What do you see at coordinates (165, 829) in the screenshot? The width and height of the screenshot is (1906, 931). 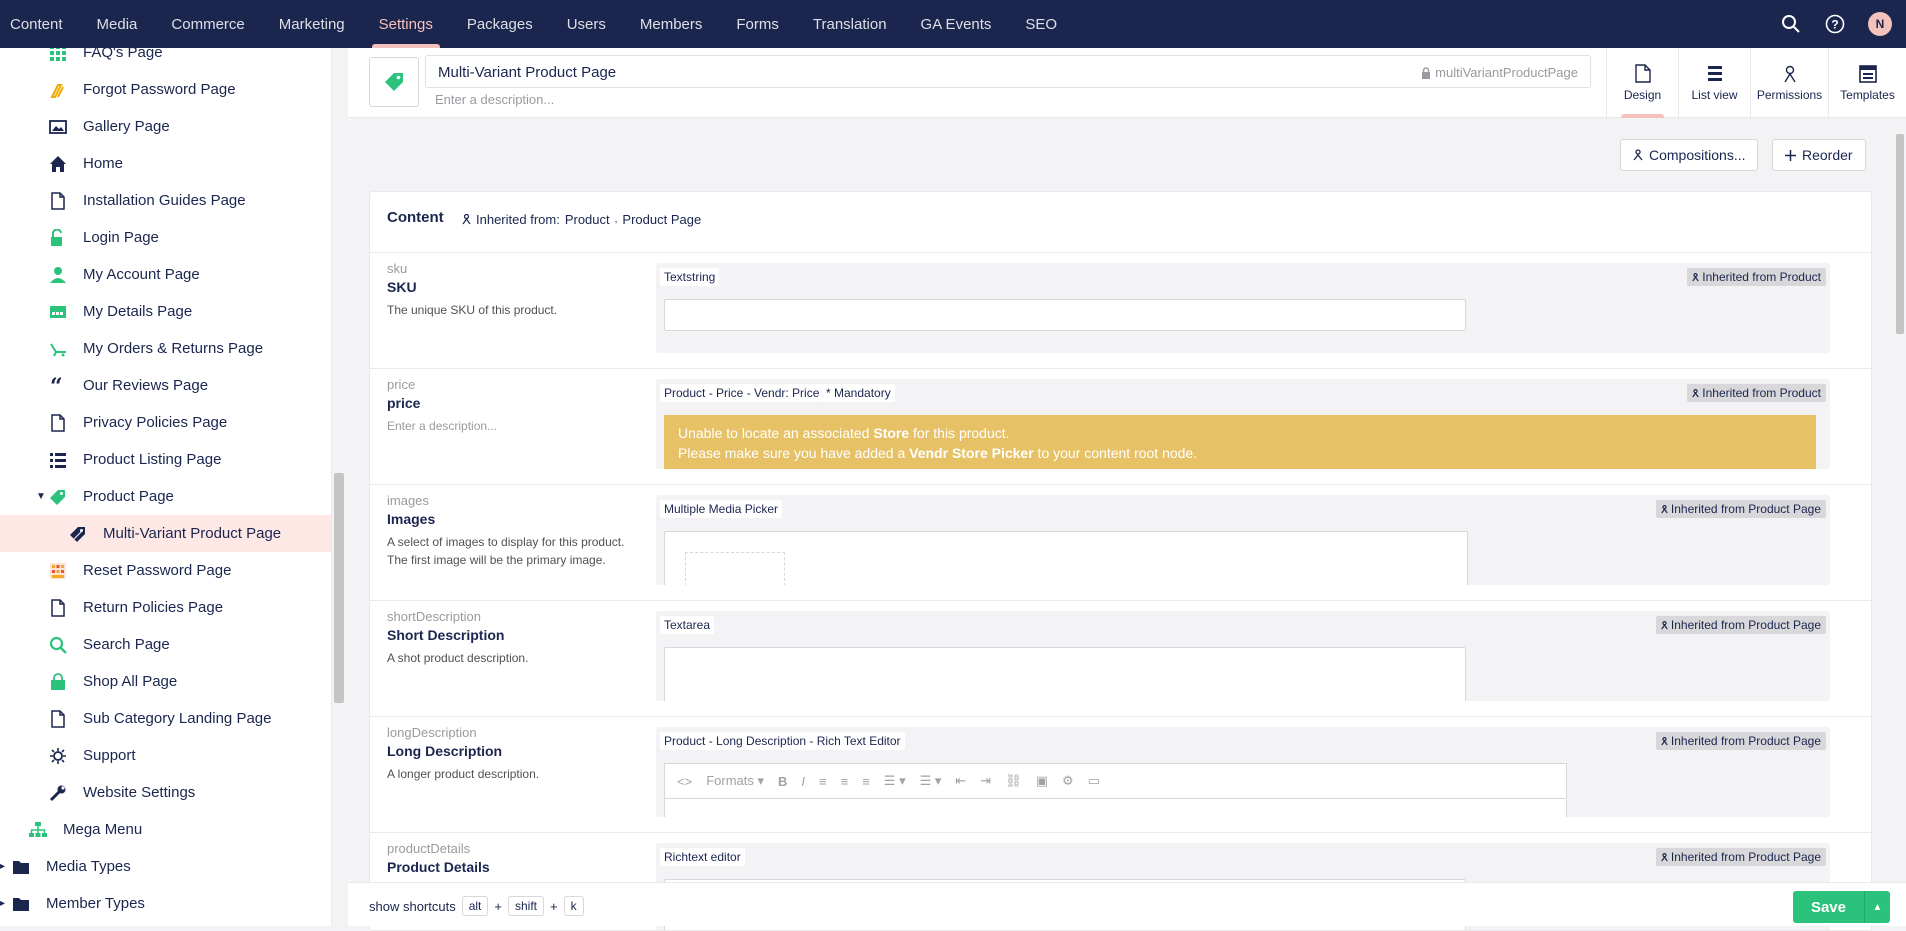 I see `tree-item-mega-menu: Mega Menu` at bounding box center [165, 829].